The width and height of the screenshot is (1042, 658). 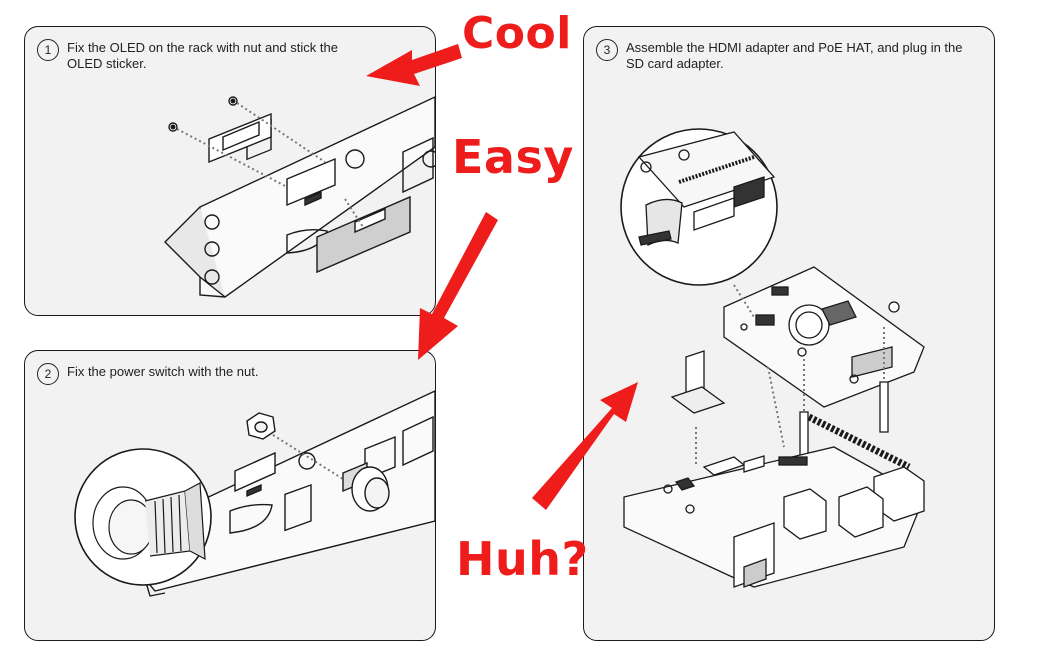 What do you see at coordinates (458, 286) in the screenshot?
I see `easy-arrow-icon` at bounding box center [458, 286].